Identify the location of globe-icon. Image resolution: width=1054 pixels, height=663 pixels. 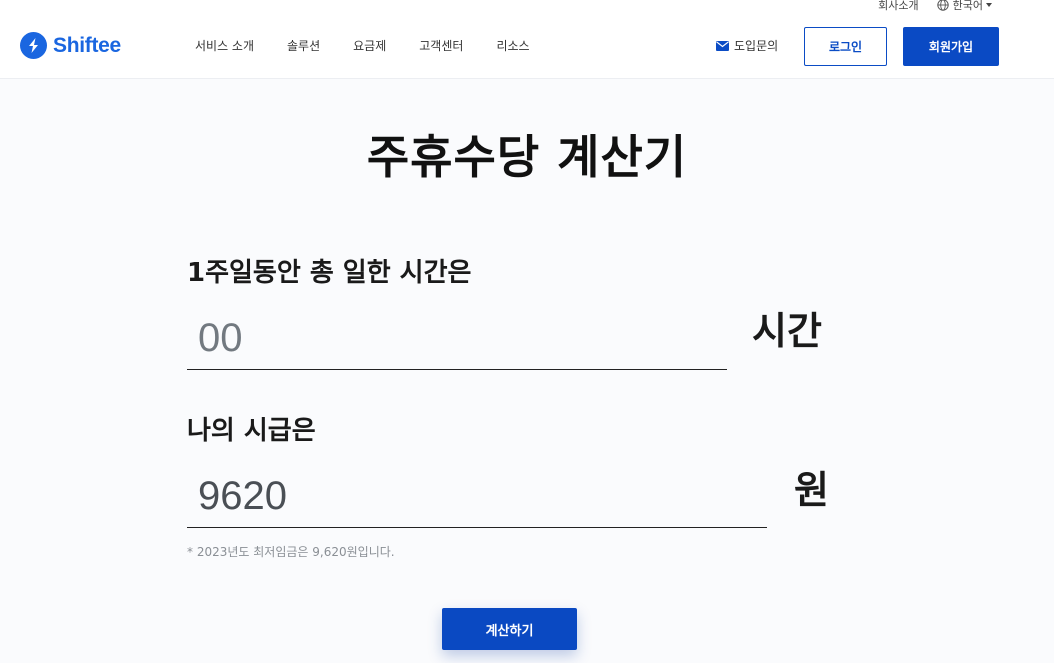
(942, 5).